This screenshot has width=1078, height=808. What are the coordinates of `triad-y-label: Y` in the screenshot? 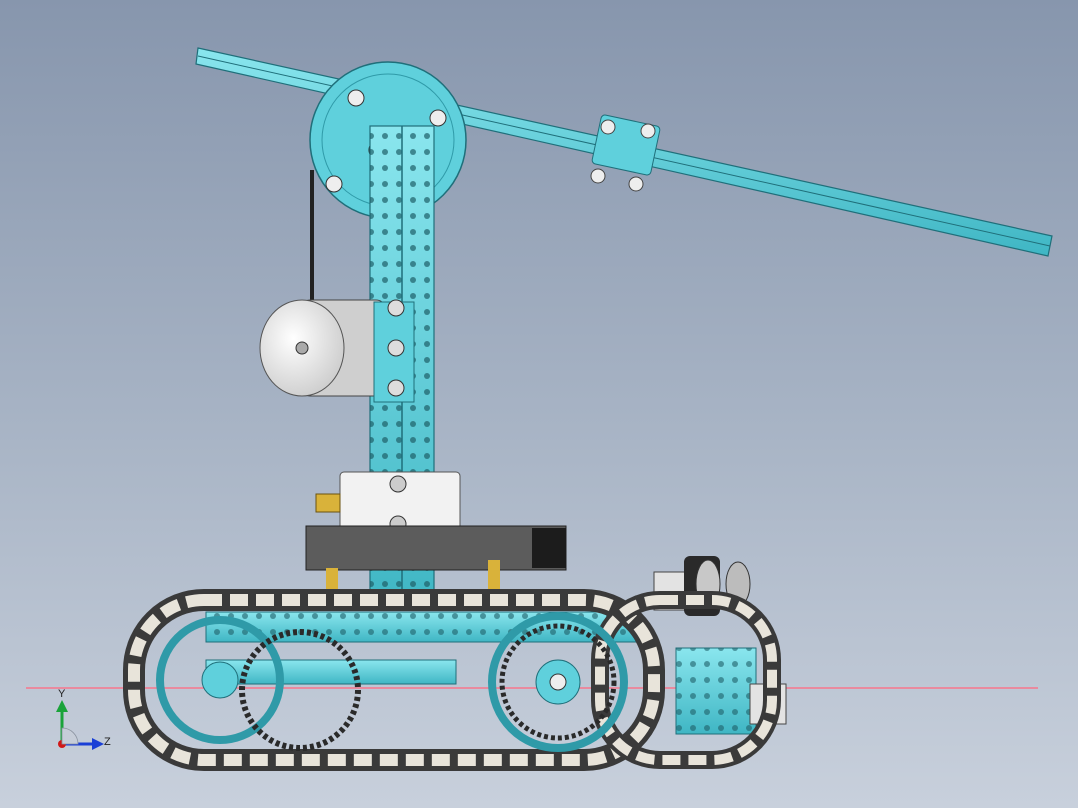 It's located at (62, 694).